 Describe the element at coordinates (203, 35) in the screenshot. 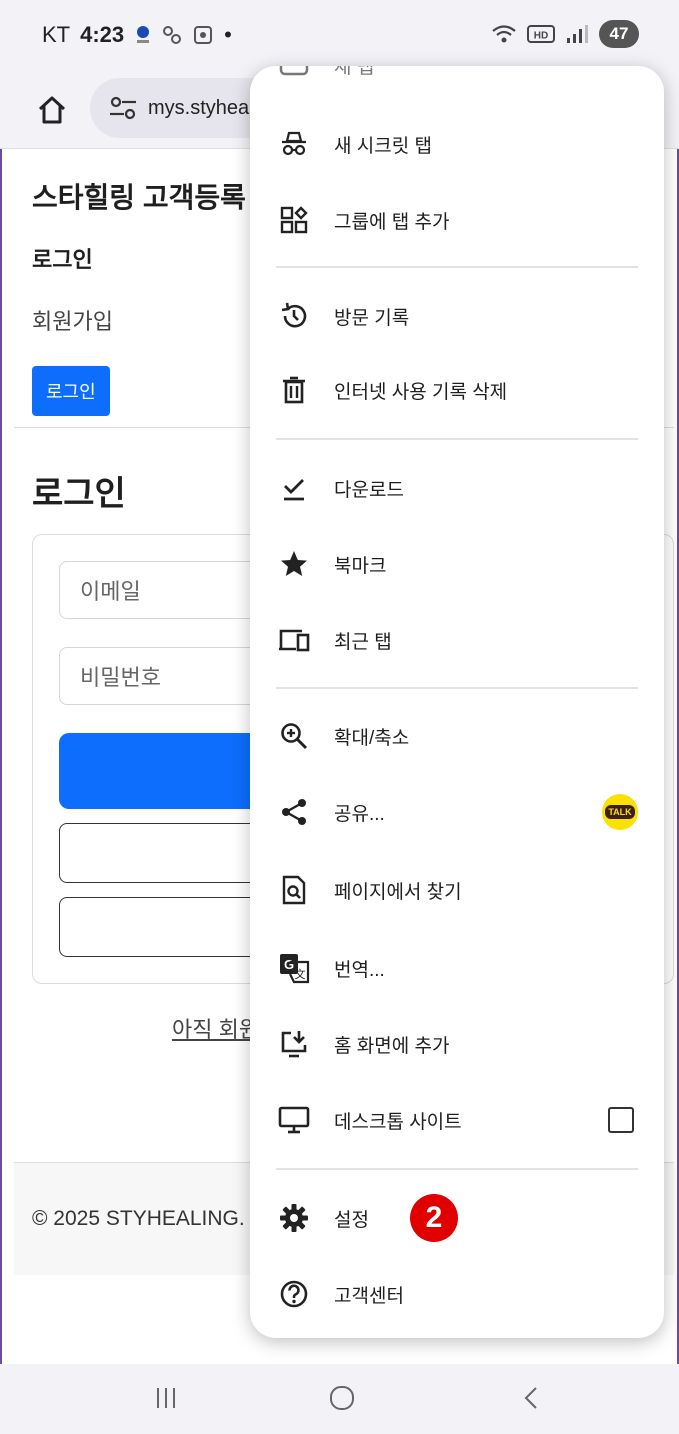

I see `screenshot-icon` at that location.